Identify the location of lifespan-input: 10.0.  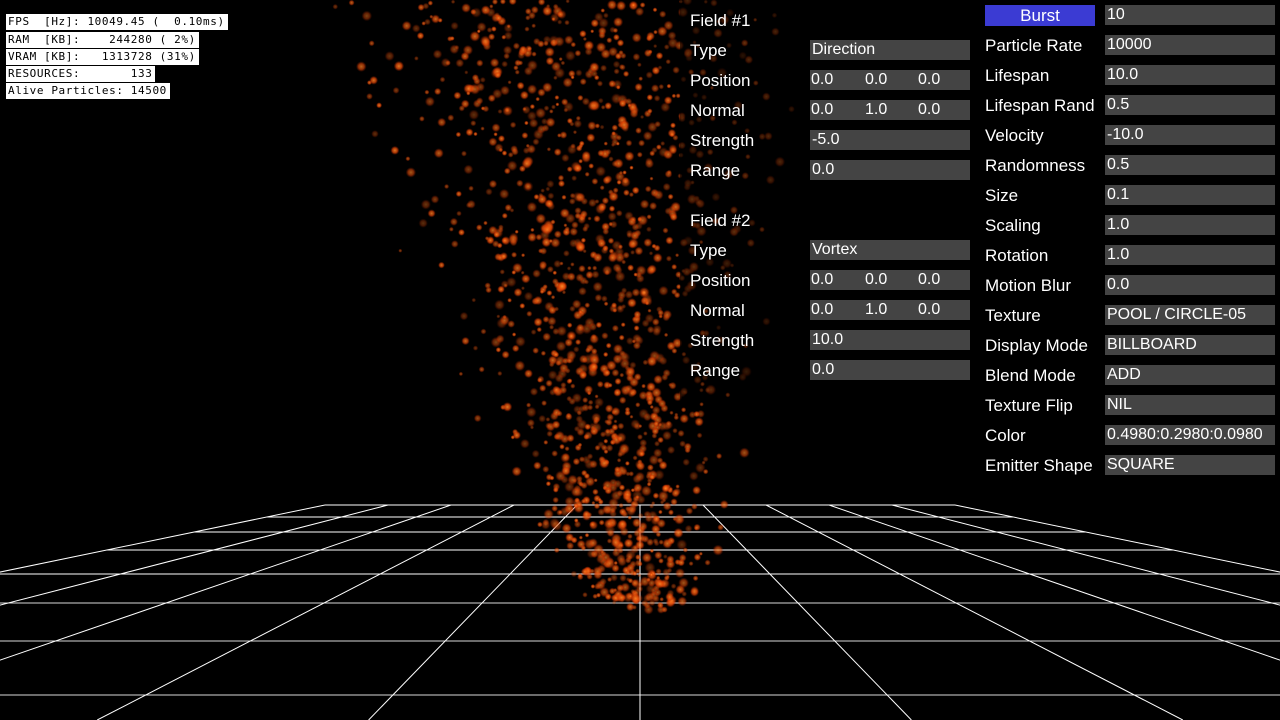
(1190, 75).